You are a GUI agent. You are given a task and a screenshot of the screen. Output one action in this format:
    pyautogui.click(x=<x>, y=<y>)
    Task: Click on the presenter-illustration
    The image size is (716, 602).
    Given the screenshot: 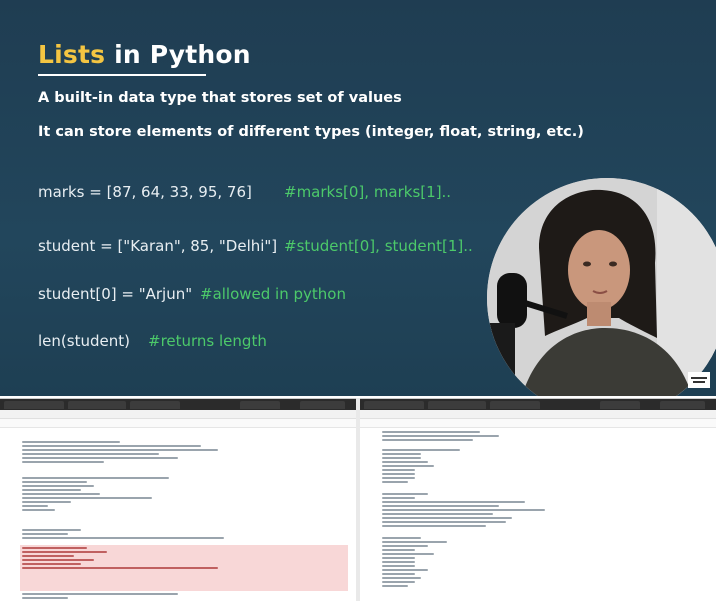 What is the action you would take?
    pyautogui.click(x=601, y=287)
    